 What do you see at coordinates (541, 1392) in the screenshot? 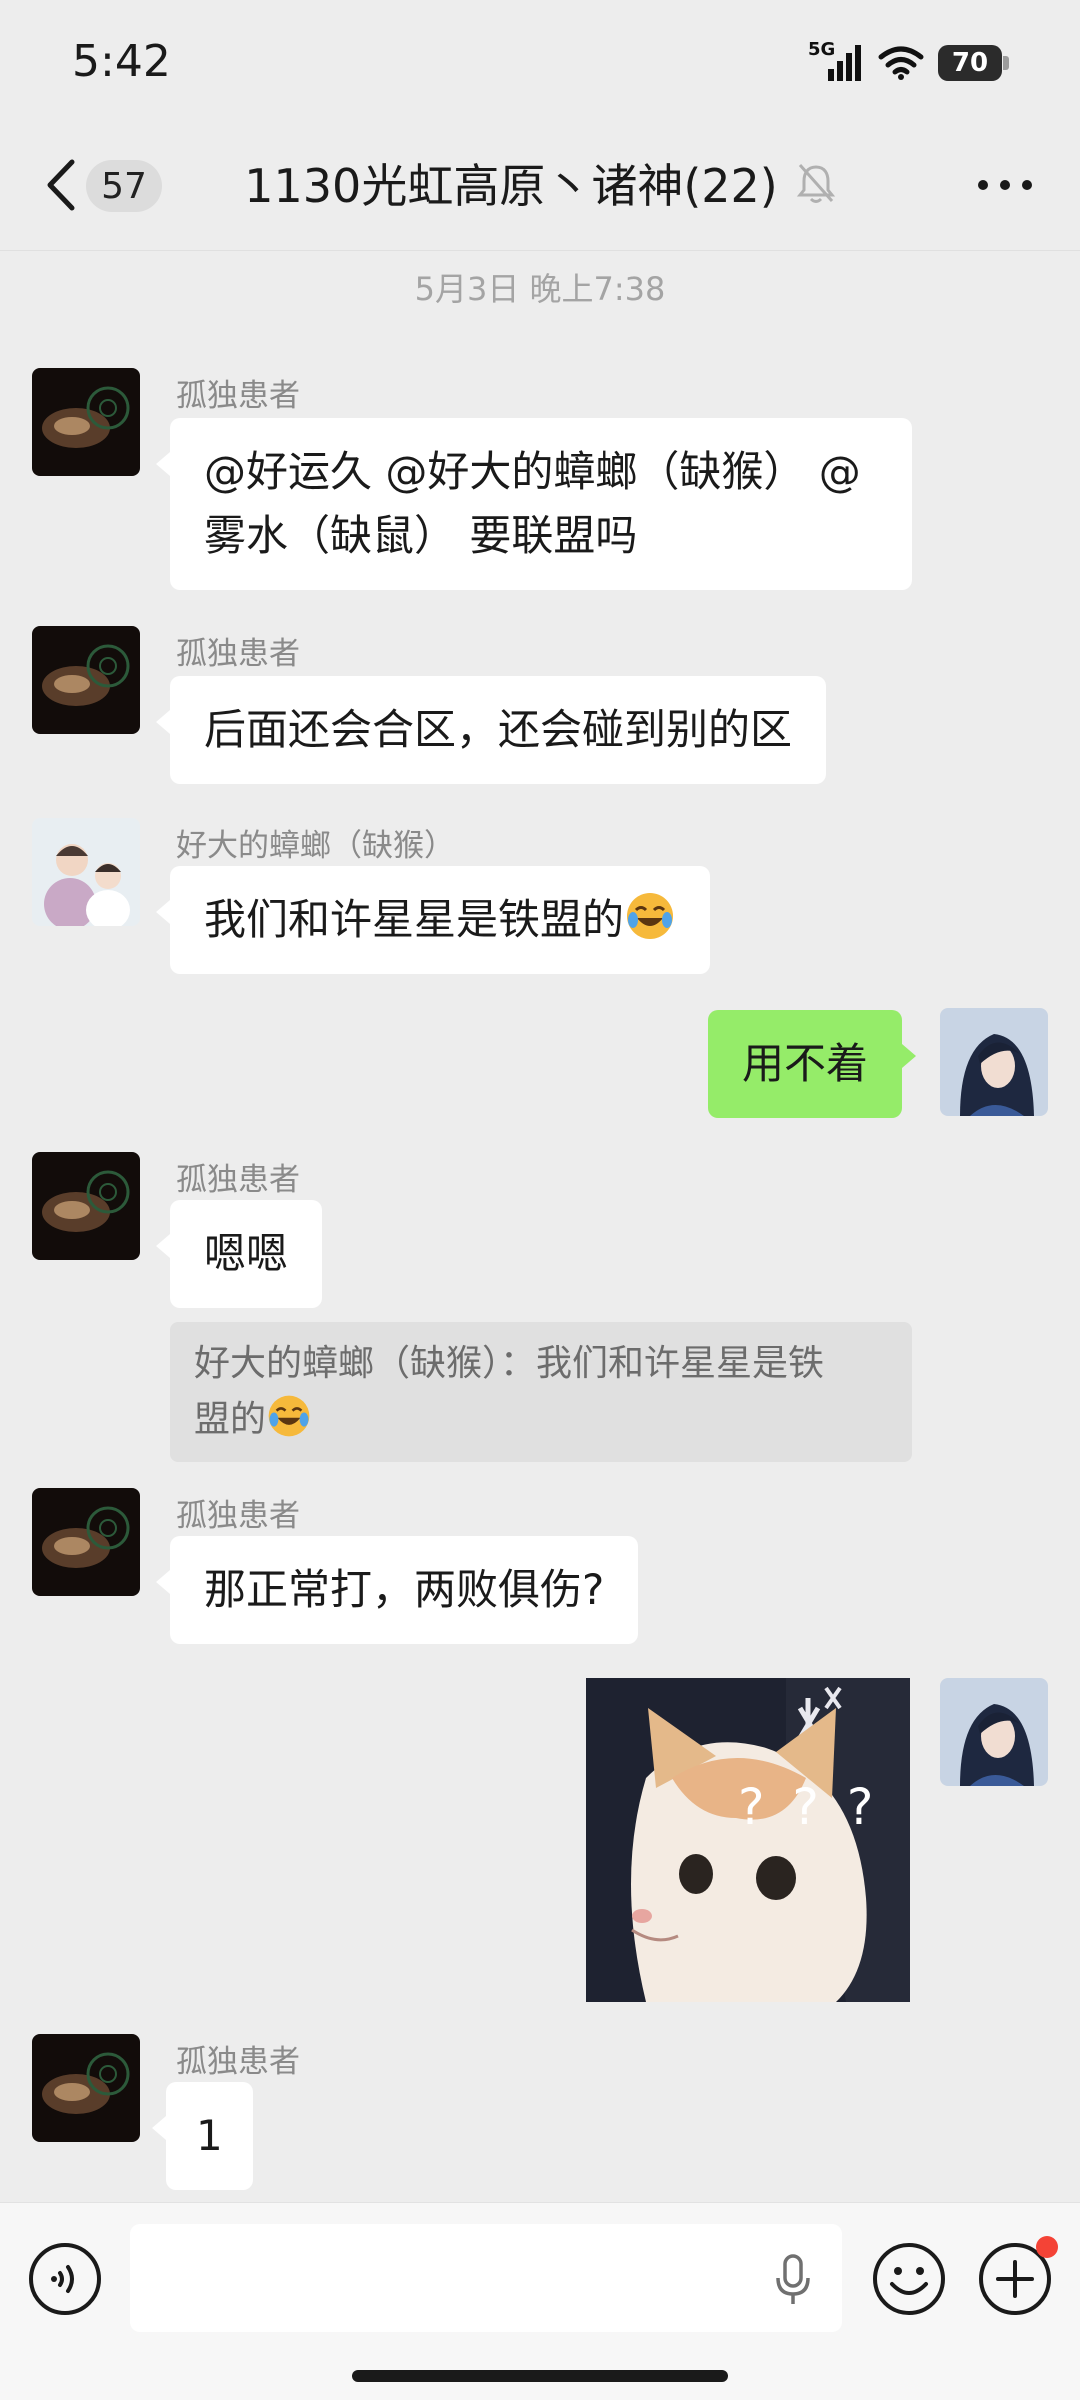
I see `quoted-message: 好大的蟑螂（缺猴）：我们和许星星是铁 盟的` at bounding box center [541, 1392].